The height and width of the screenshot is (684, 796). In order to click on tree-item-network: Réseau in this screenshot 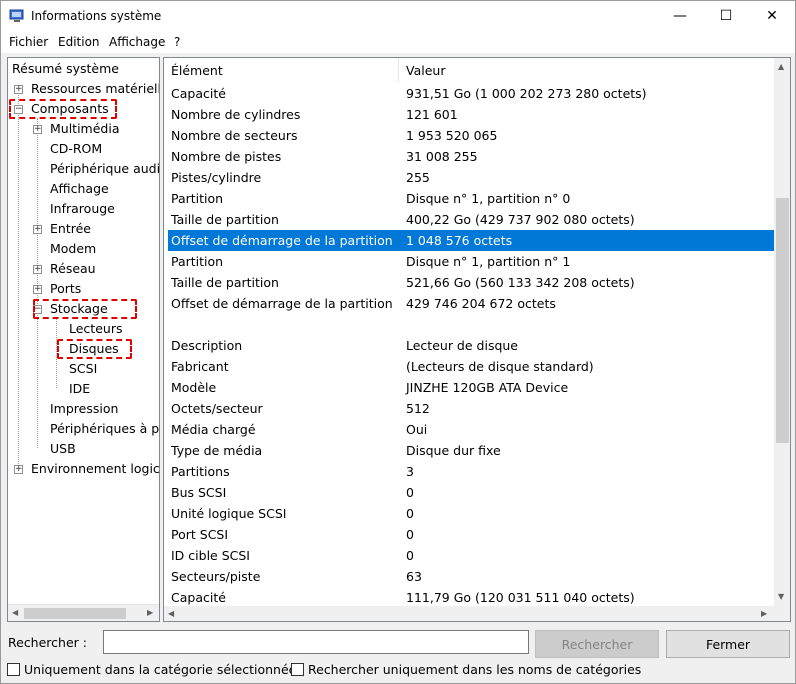, I will do `click(73, 269)`.